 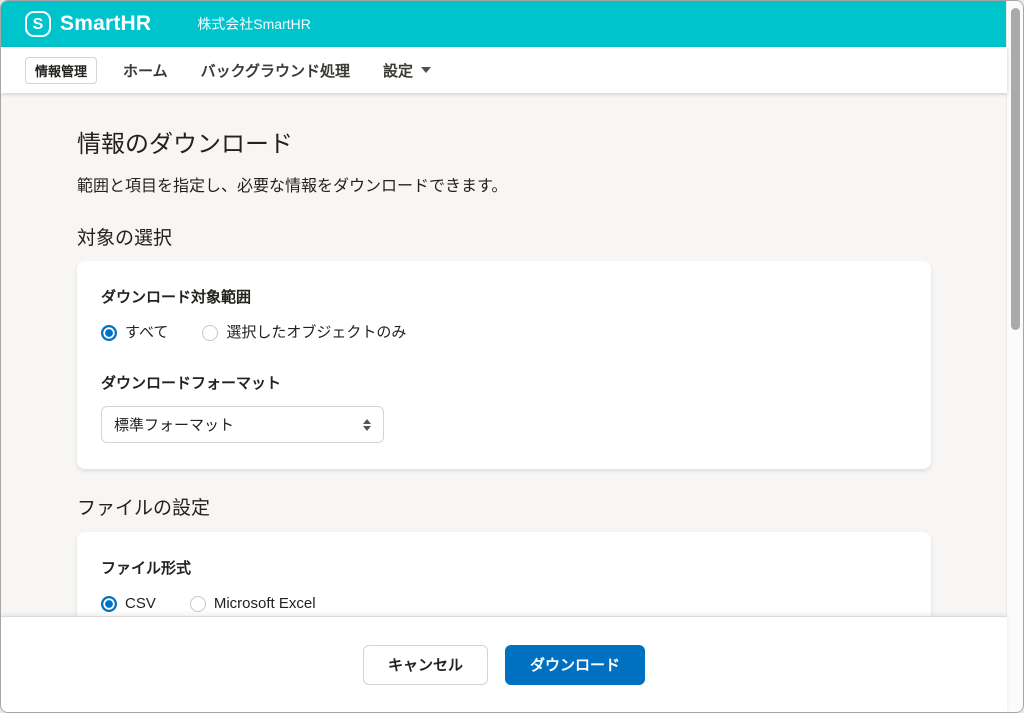 What do you see at coordinates (176, 298) in the screenshot?
I see `download-range-label: ダウンロード対象範囲` at bounding box center [176, 298].